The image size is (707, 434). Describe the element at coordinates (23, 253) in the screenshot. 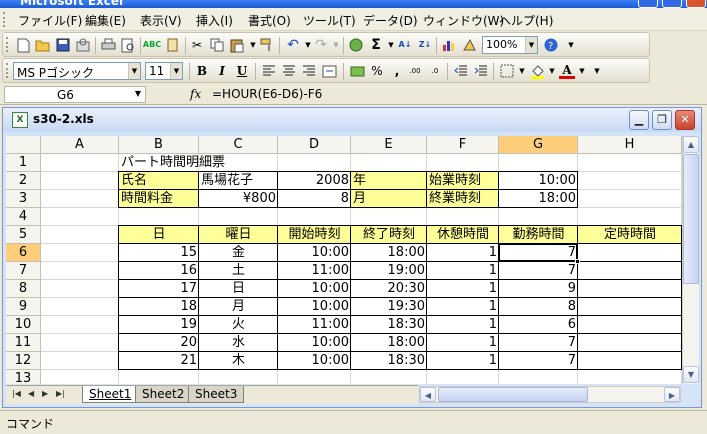

I see `row-header: 6` at that location.